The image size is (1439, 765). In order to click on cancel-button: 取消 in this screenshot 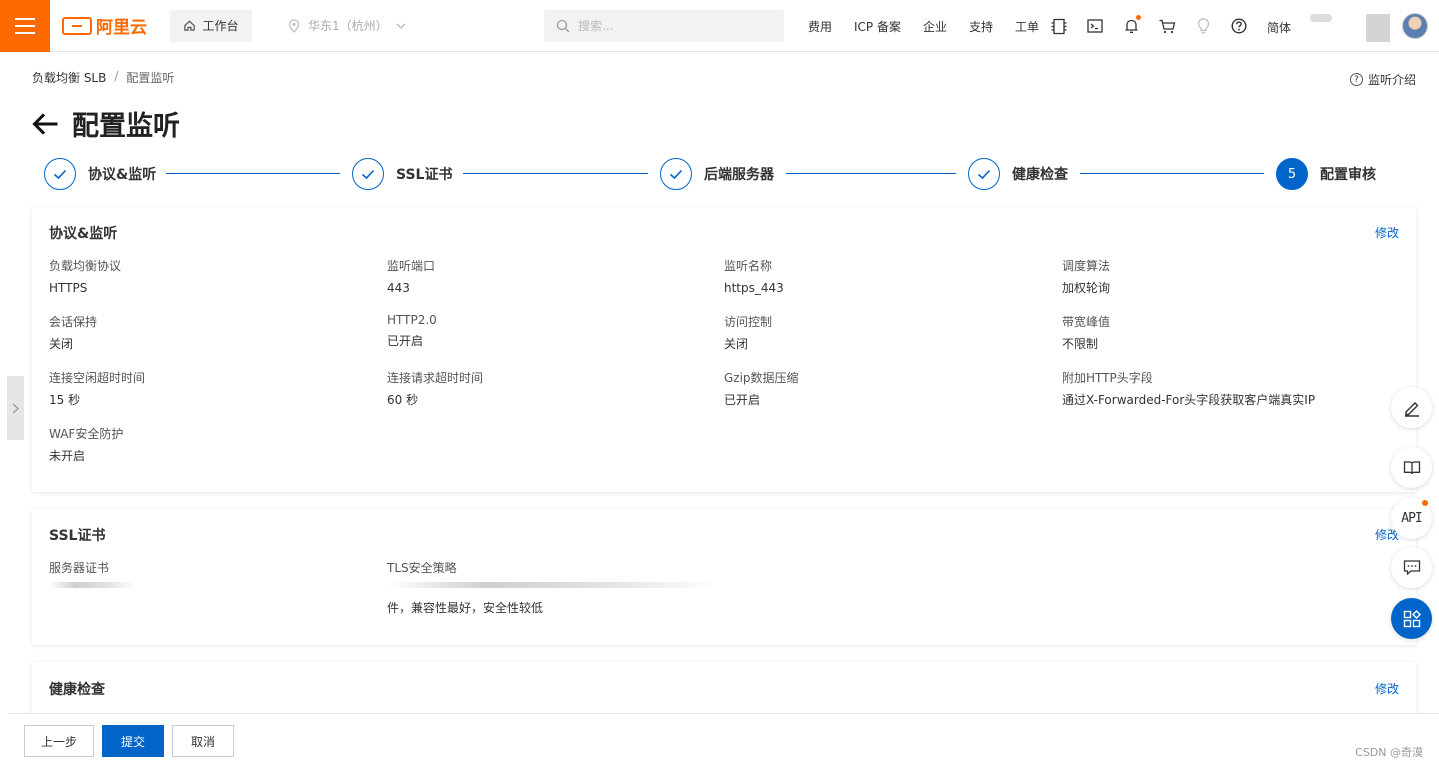, I will do `click(203, 741)`.